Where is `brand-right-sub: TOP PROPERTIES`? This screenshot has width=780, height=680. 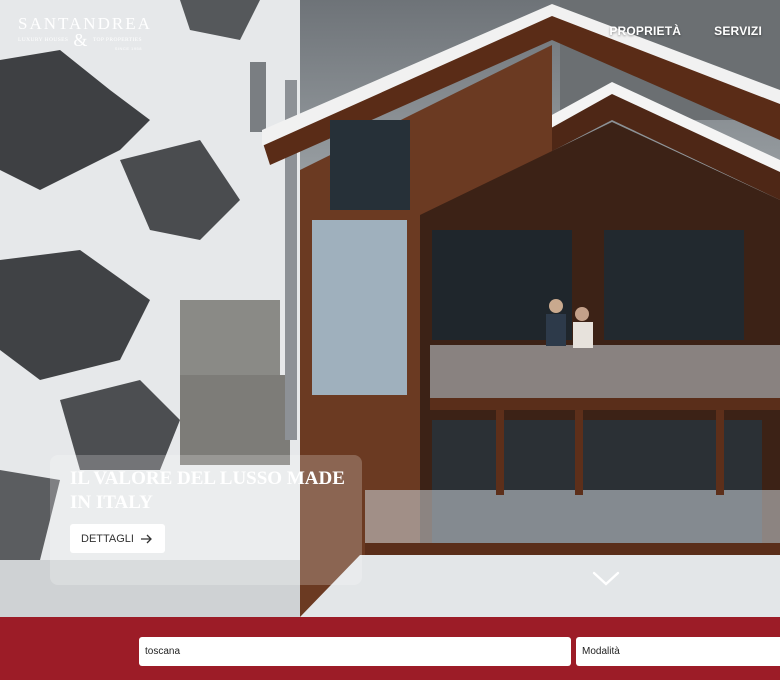 brand-right-sub: TOP PROPERTIES is located at coordinates (117, 40).